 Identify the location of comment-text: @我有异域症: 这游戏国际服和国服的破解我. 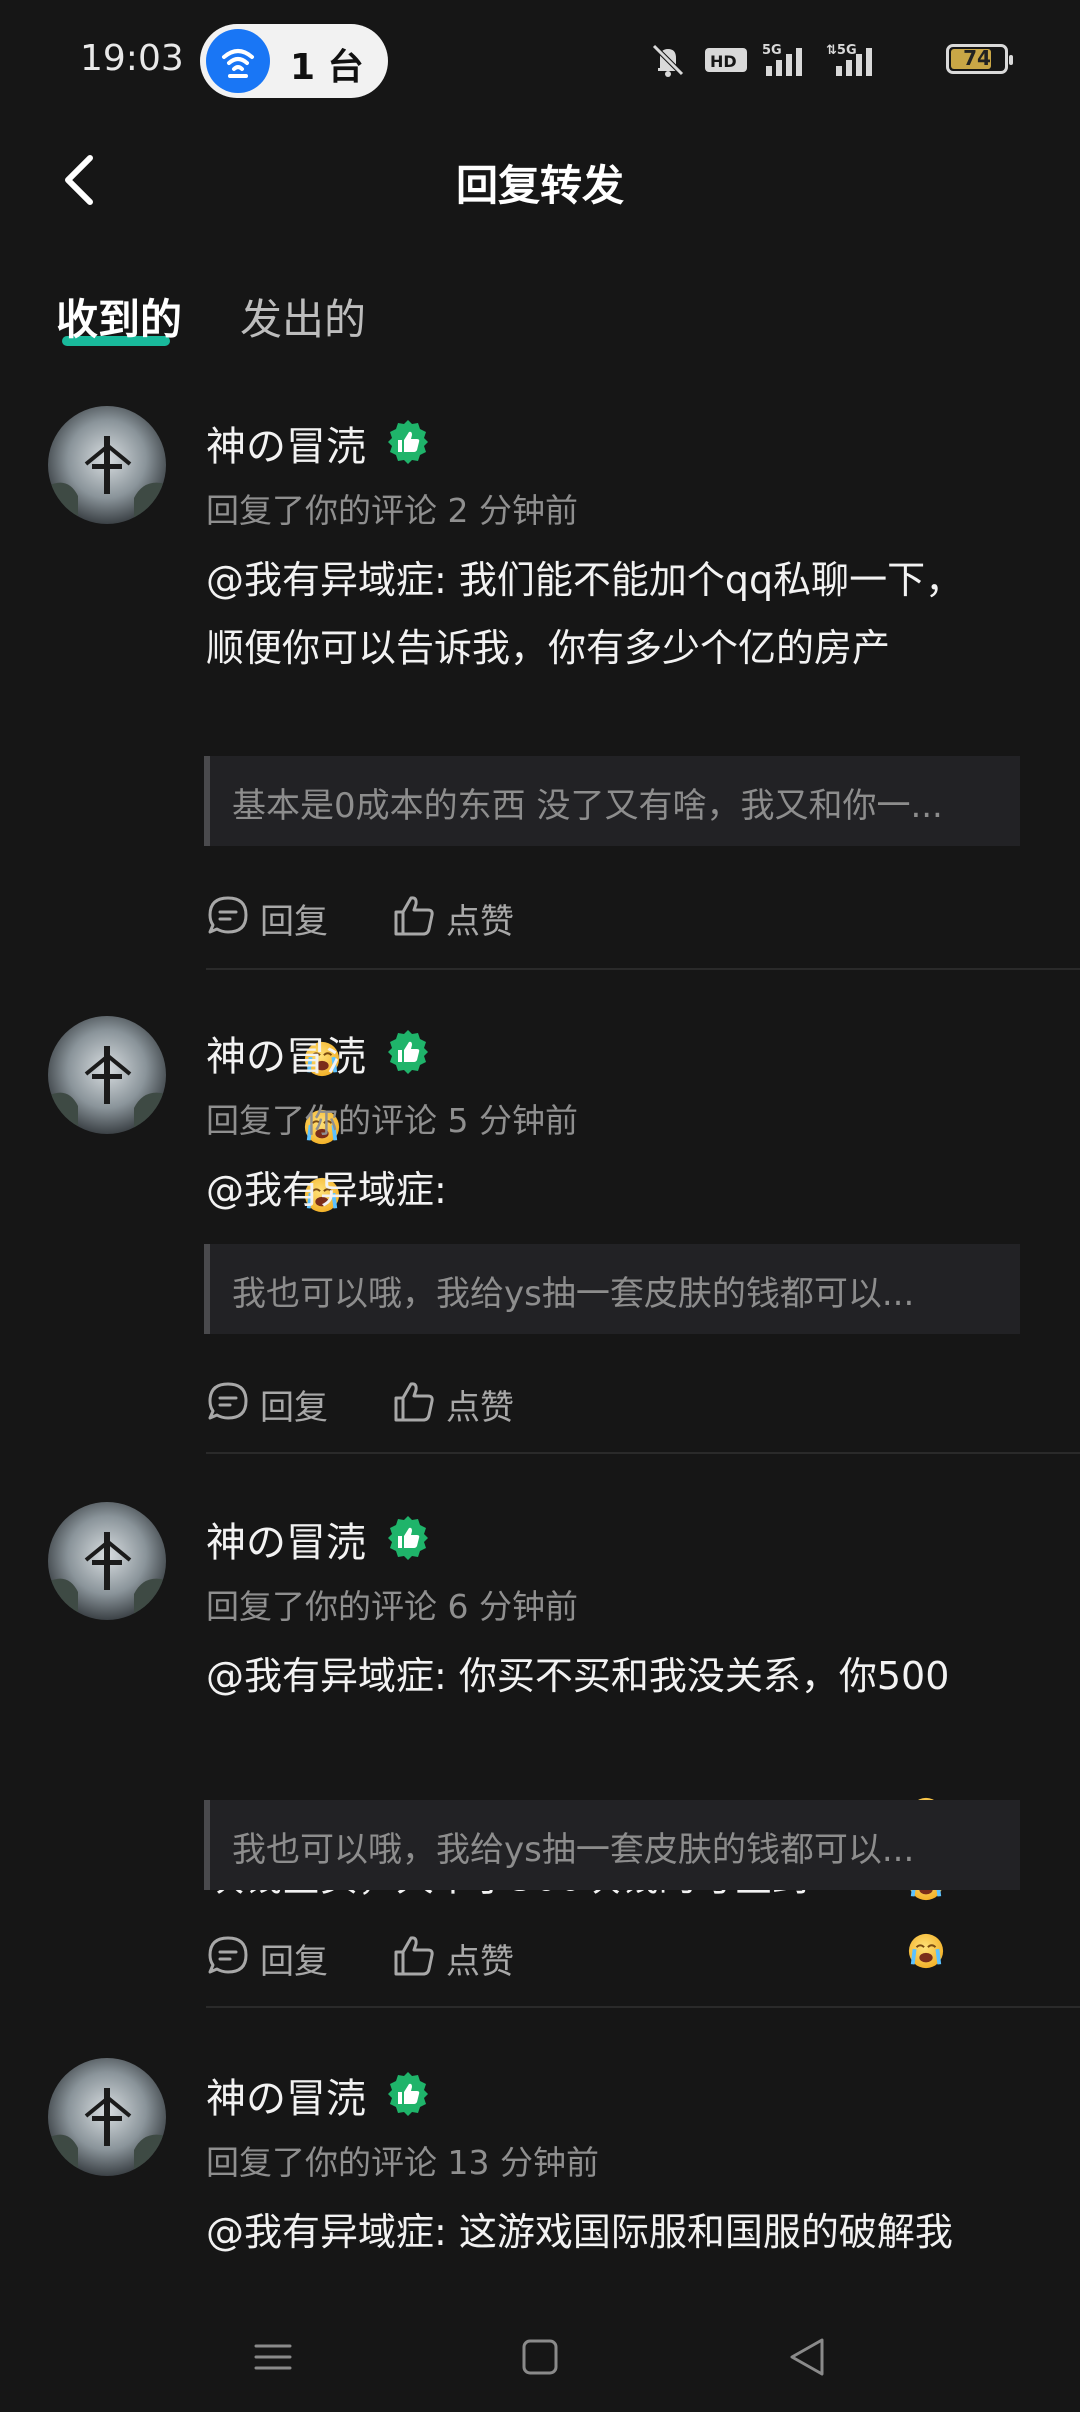
(579, 2232).